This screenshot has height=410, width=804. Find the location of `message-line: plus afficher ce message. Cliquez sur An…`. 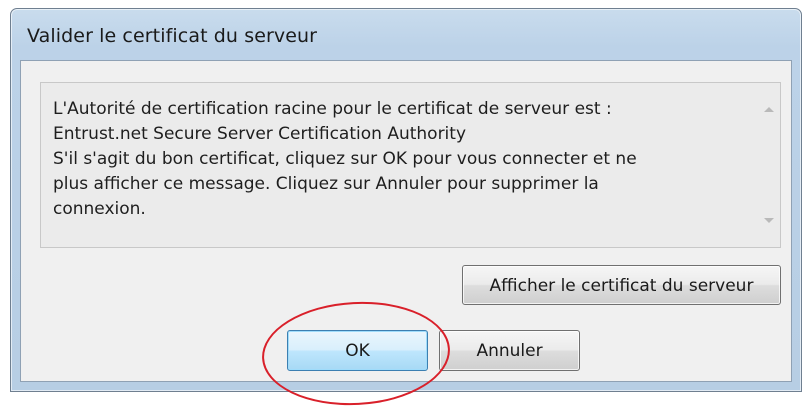

message-line: plus afficher ce message. Cliquez sur An… is located at coordinates (326, 184).